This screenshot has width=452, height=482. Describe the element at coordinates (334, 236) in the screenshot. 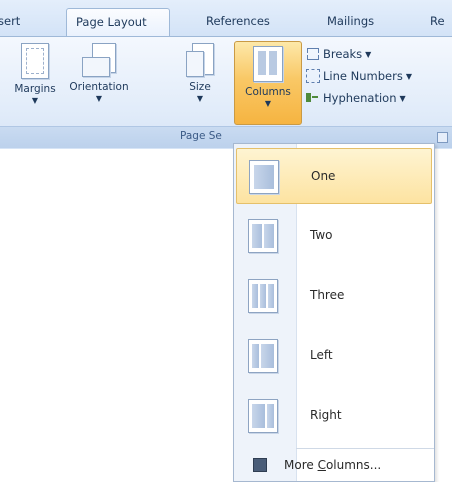

I see `column-option-two: Two` at that location.